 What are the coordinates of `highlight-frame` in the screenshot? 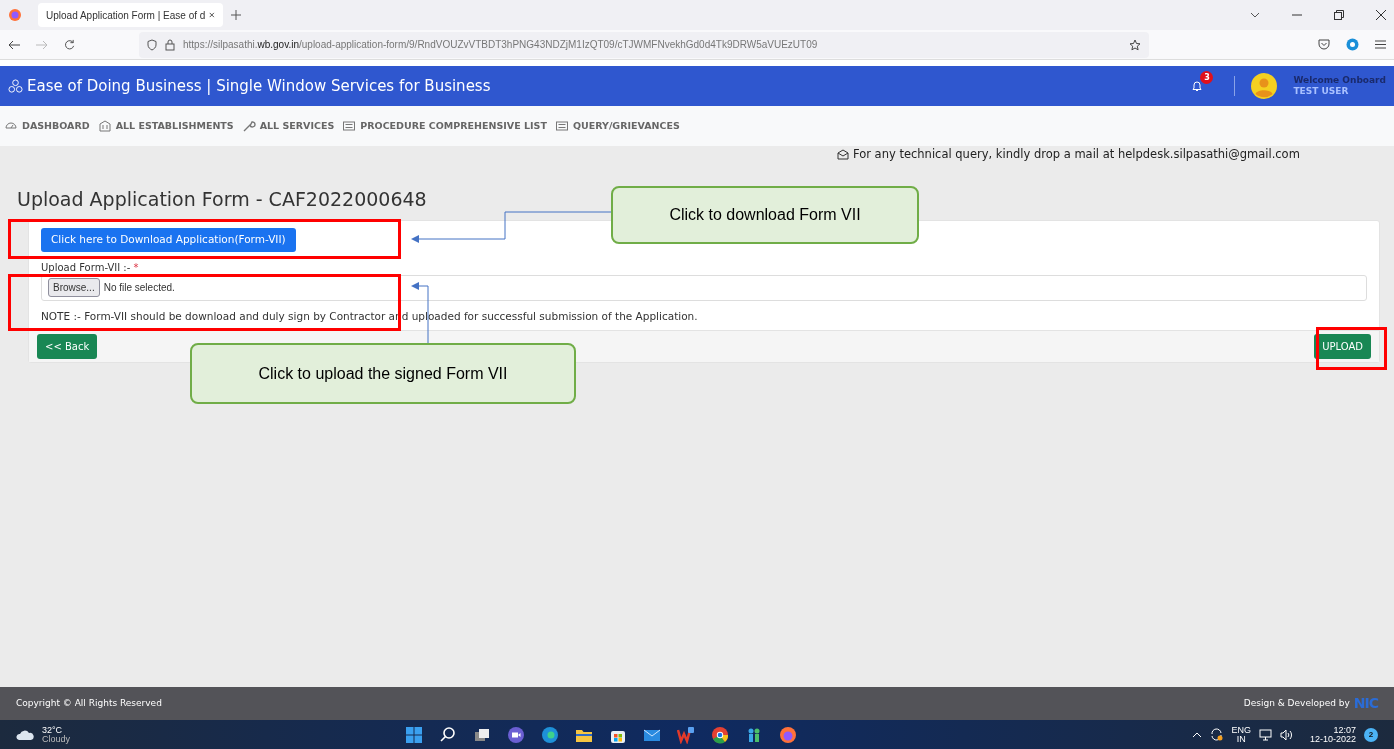 It's located at (1351, 348).